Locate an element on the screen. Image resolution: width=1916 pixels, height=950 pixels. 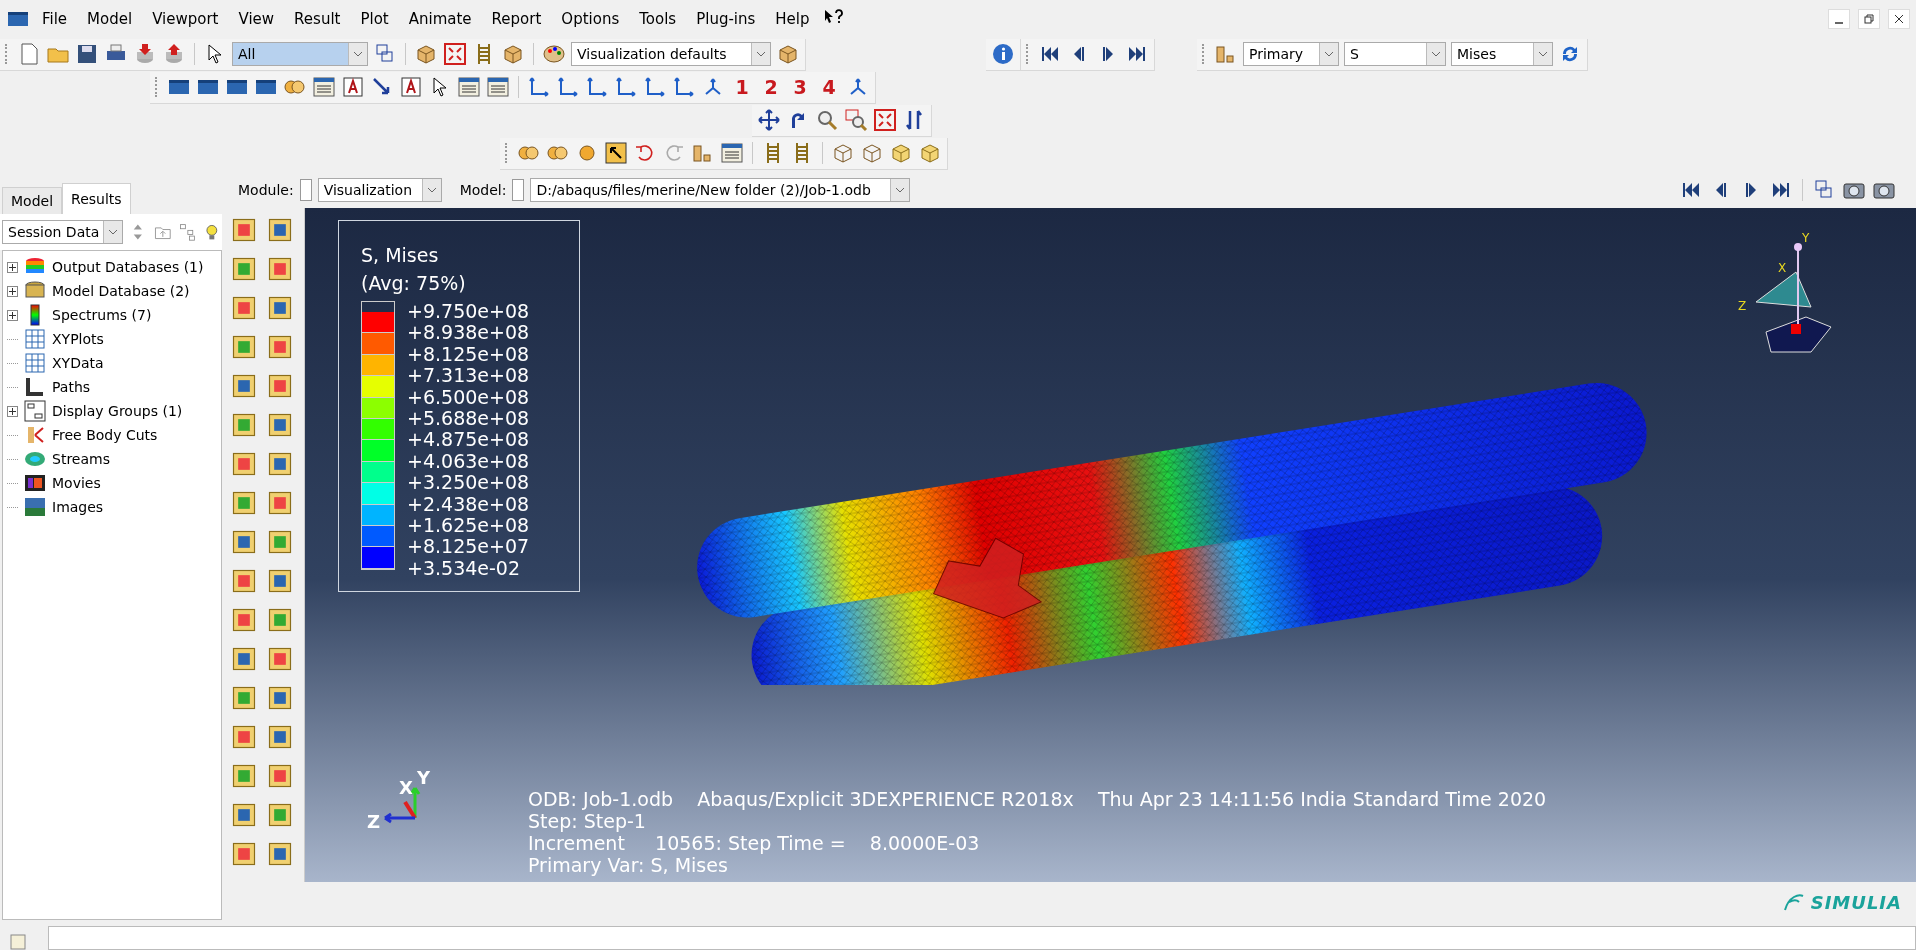
tree-item: Output Databases (1) is located at coordinates (128, 267).